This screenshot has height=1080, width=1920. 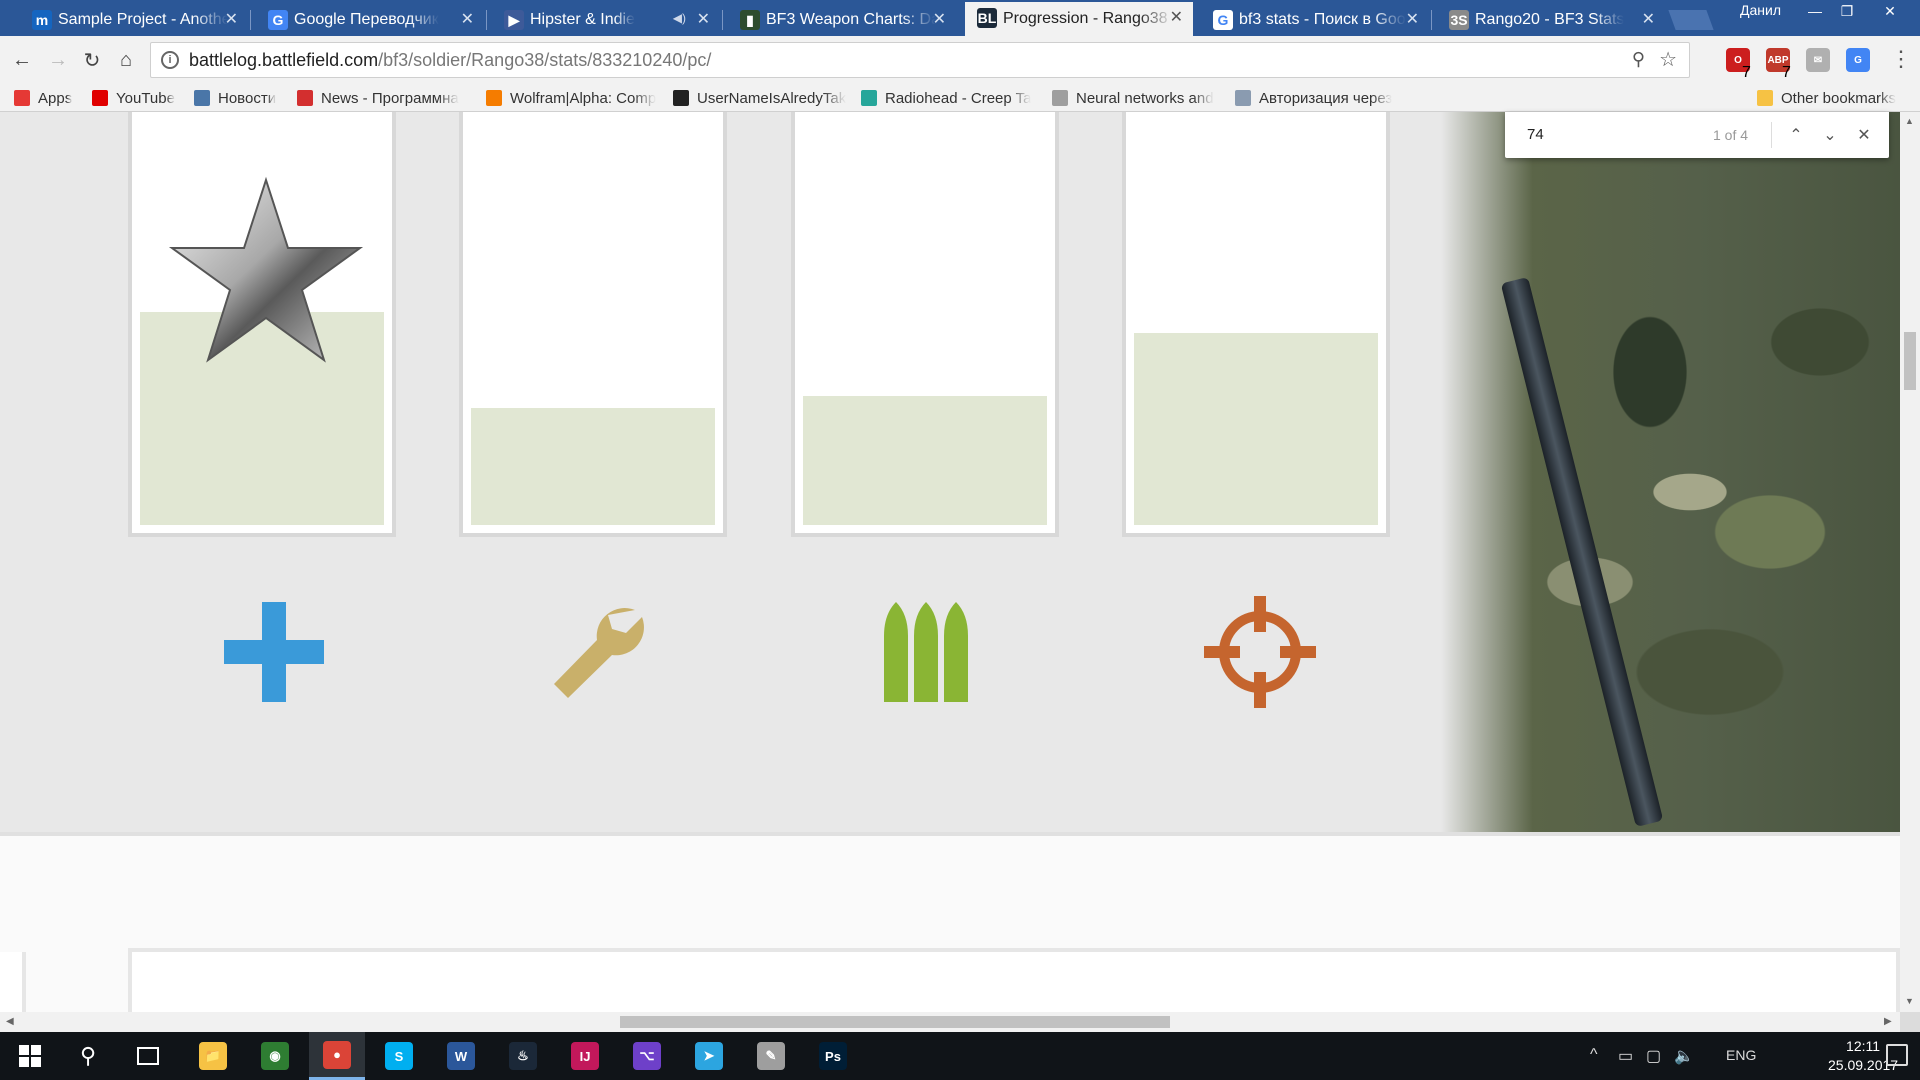 What do you see at coordinates (1625, 1056) in the screenshot?
I see `battery-icon: ▭` at bounding box center [1625, 1056].